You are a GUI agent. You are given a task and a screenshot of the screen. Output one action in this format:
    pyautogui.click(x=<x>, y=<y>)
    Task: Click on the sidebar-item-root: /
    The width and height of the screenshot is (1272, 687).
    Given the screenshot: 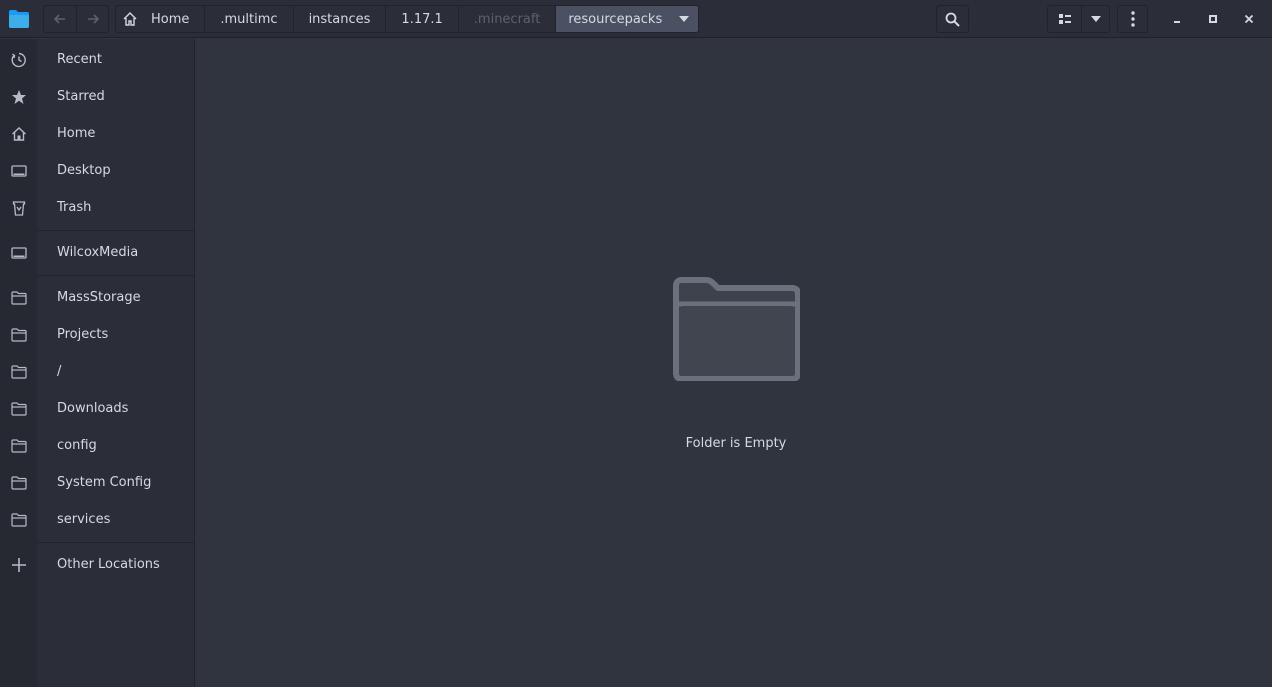 What is the action you would take?
    pyautogui.click(x=97, y=371)
    